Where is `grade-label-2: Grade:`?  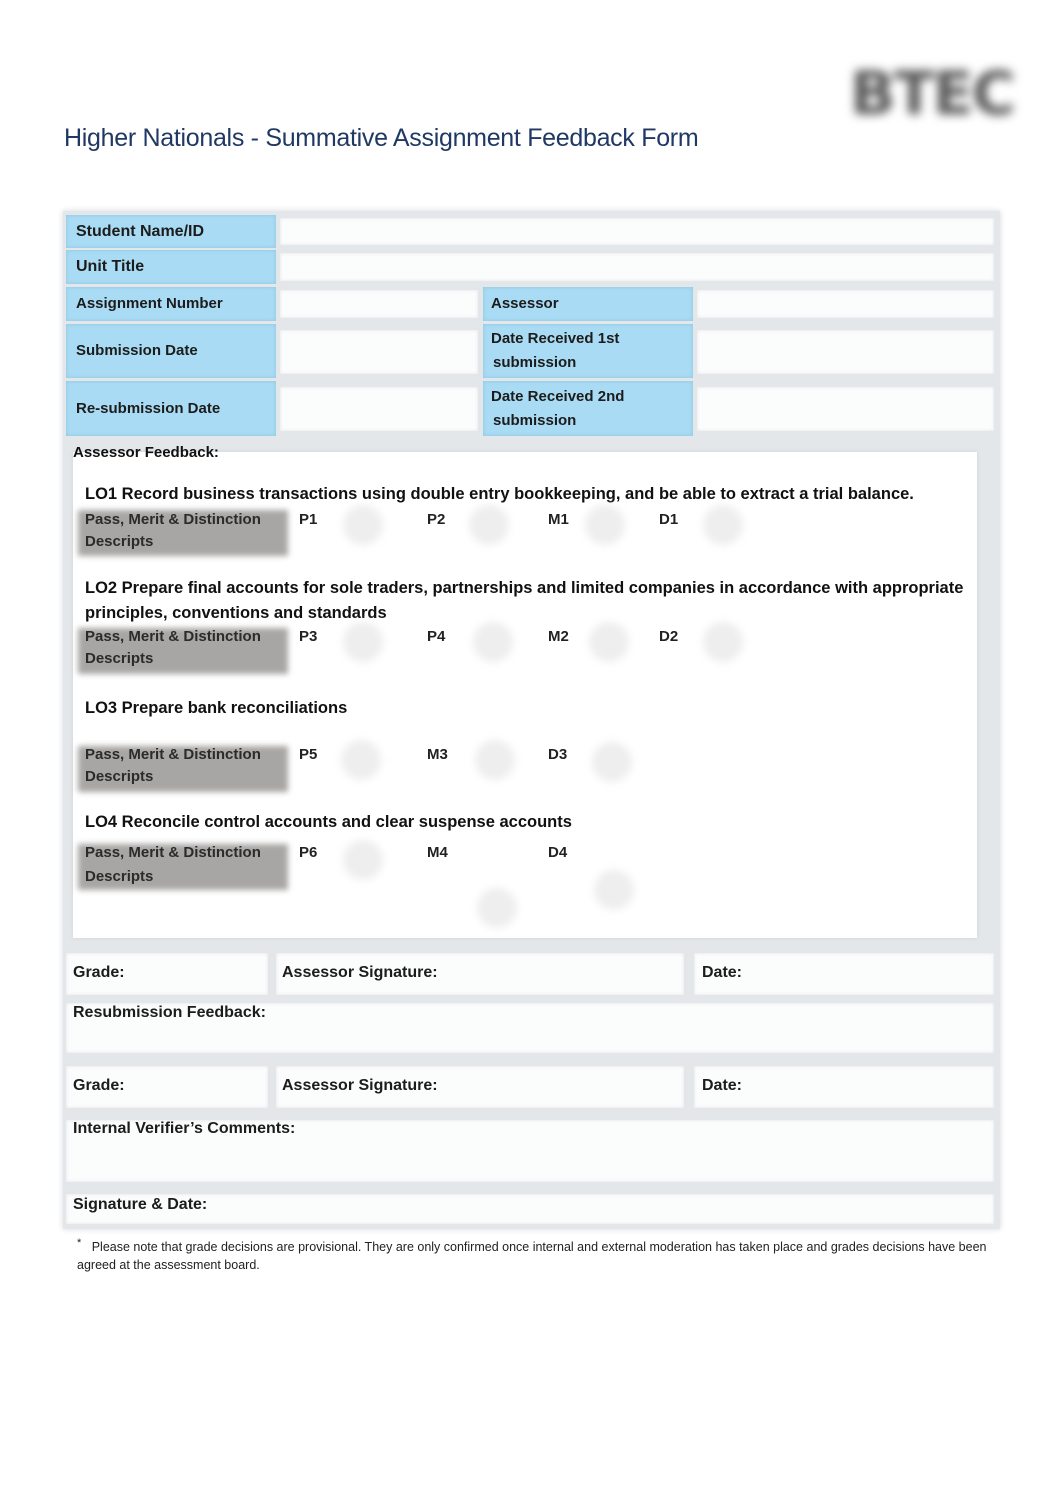 grade-label-2: Grade: is located at coordinates (99, 1085).